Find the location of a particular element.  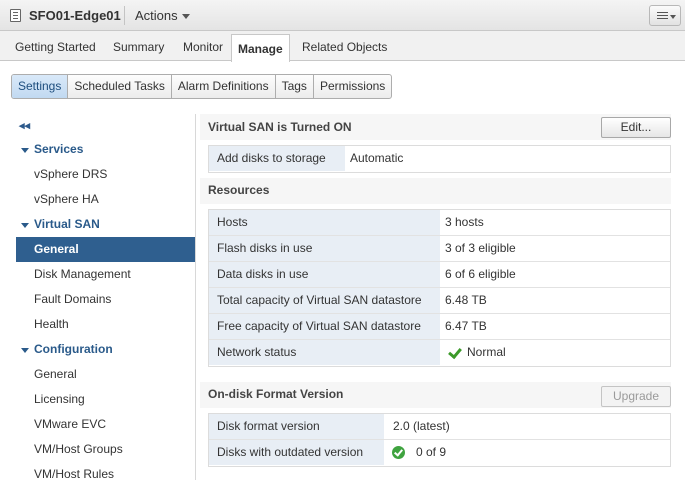

sidebar-item-vsphere-drs: vSphere DRS is located at coordinates (106, 174).